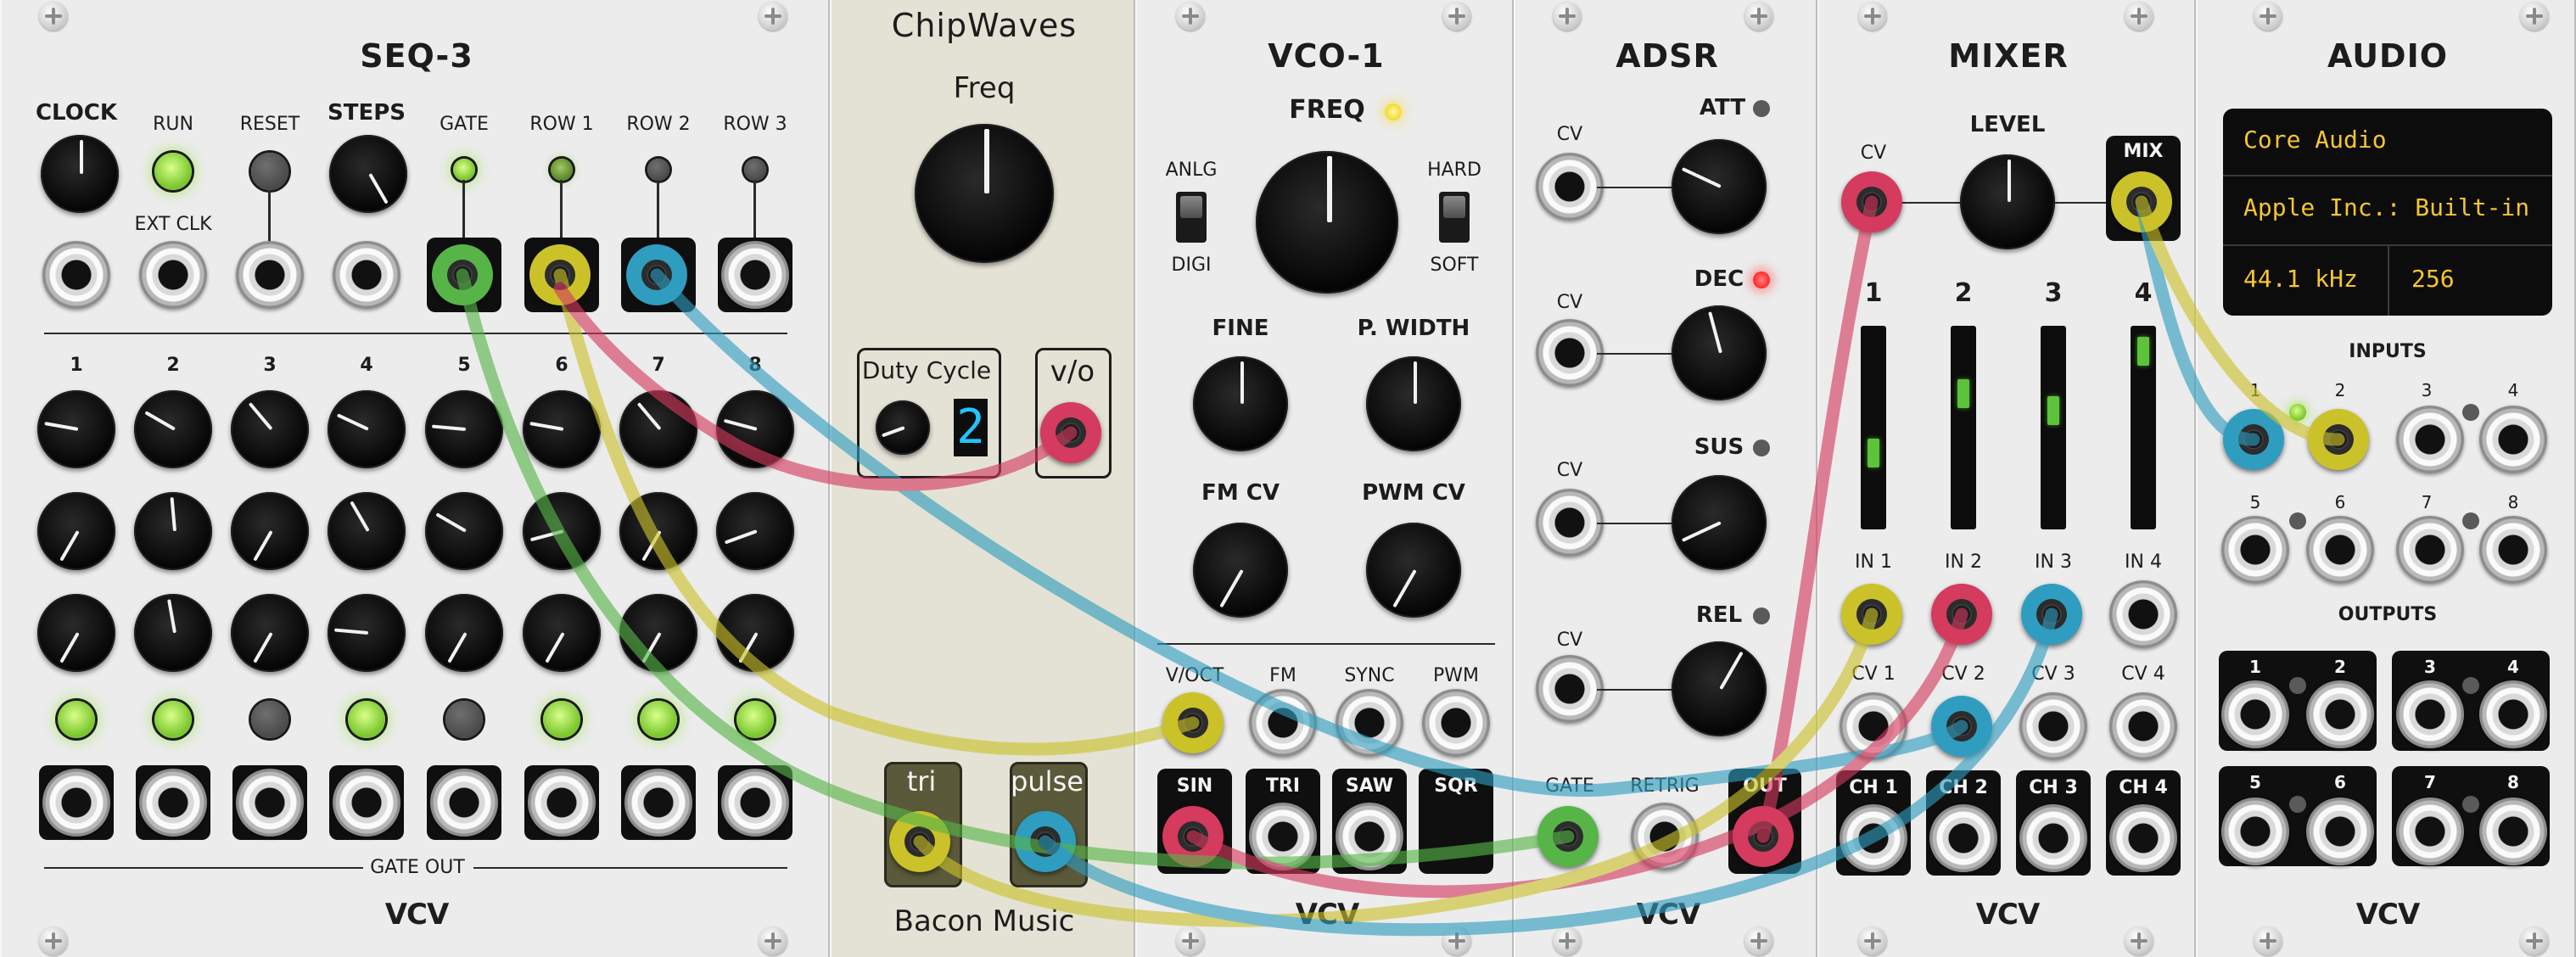  What do you see at coordinates (560, 274) in the screenshot?
I see `row1-output-plug` at bounding box center [560, 274].